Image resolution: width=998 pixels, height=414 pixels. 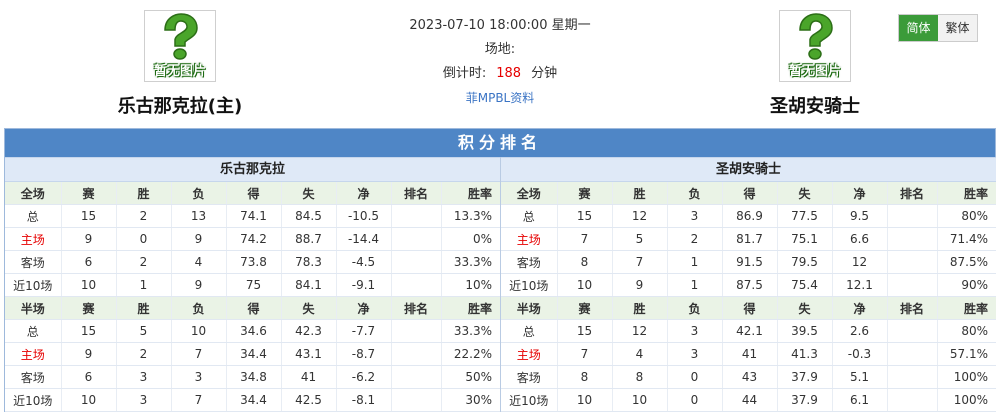 I want to click on table-cell: 75.1, so click(x=805, y=239).